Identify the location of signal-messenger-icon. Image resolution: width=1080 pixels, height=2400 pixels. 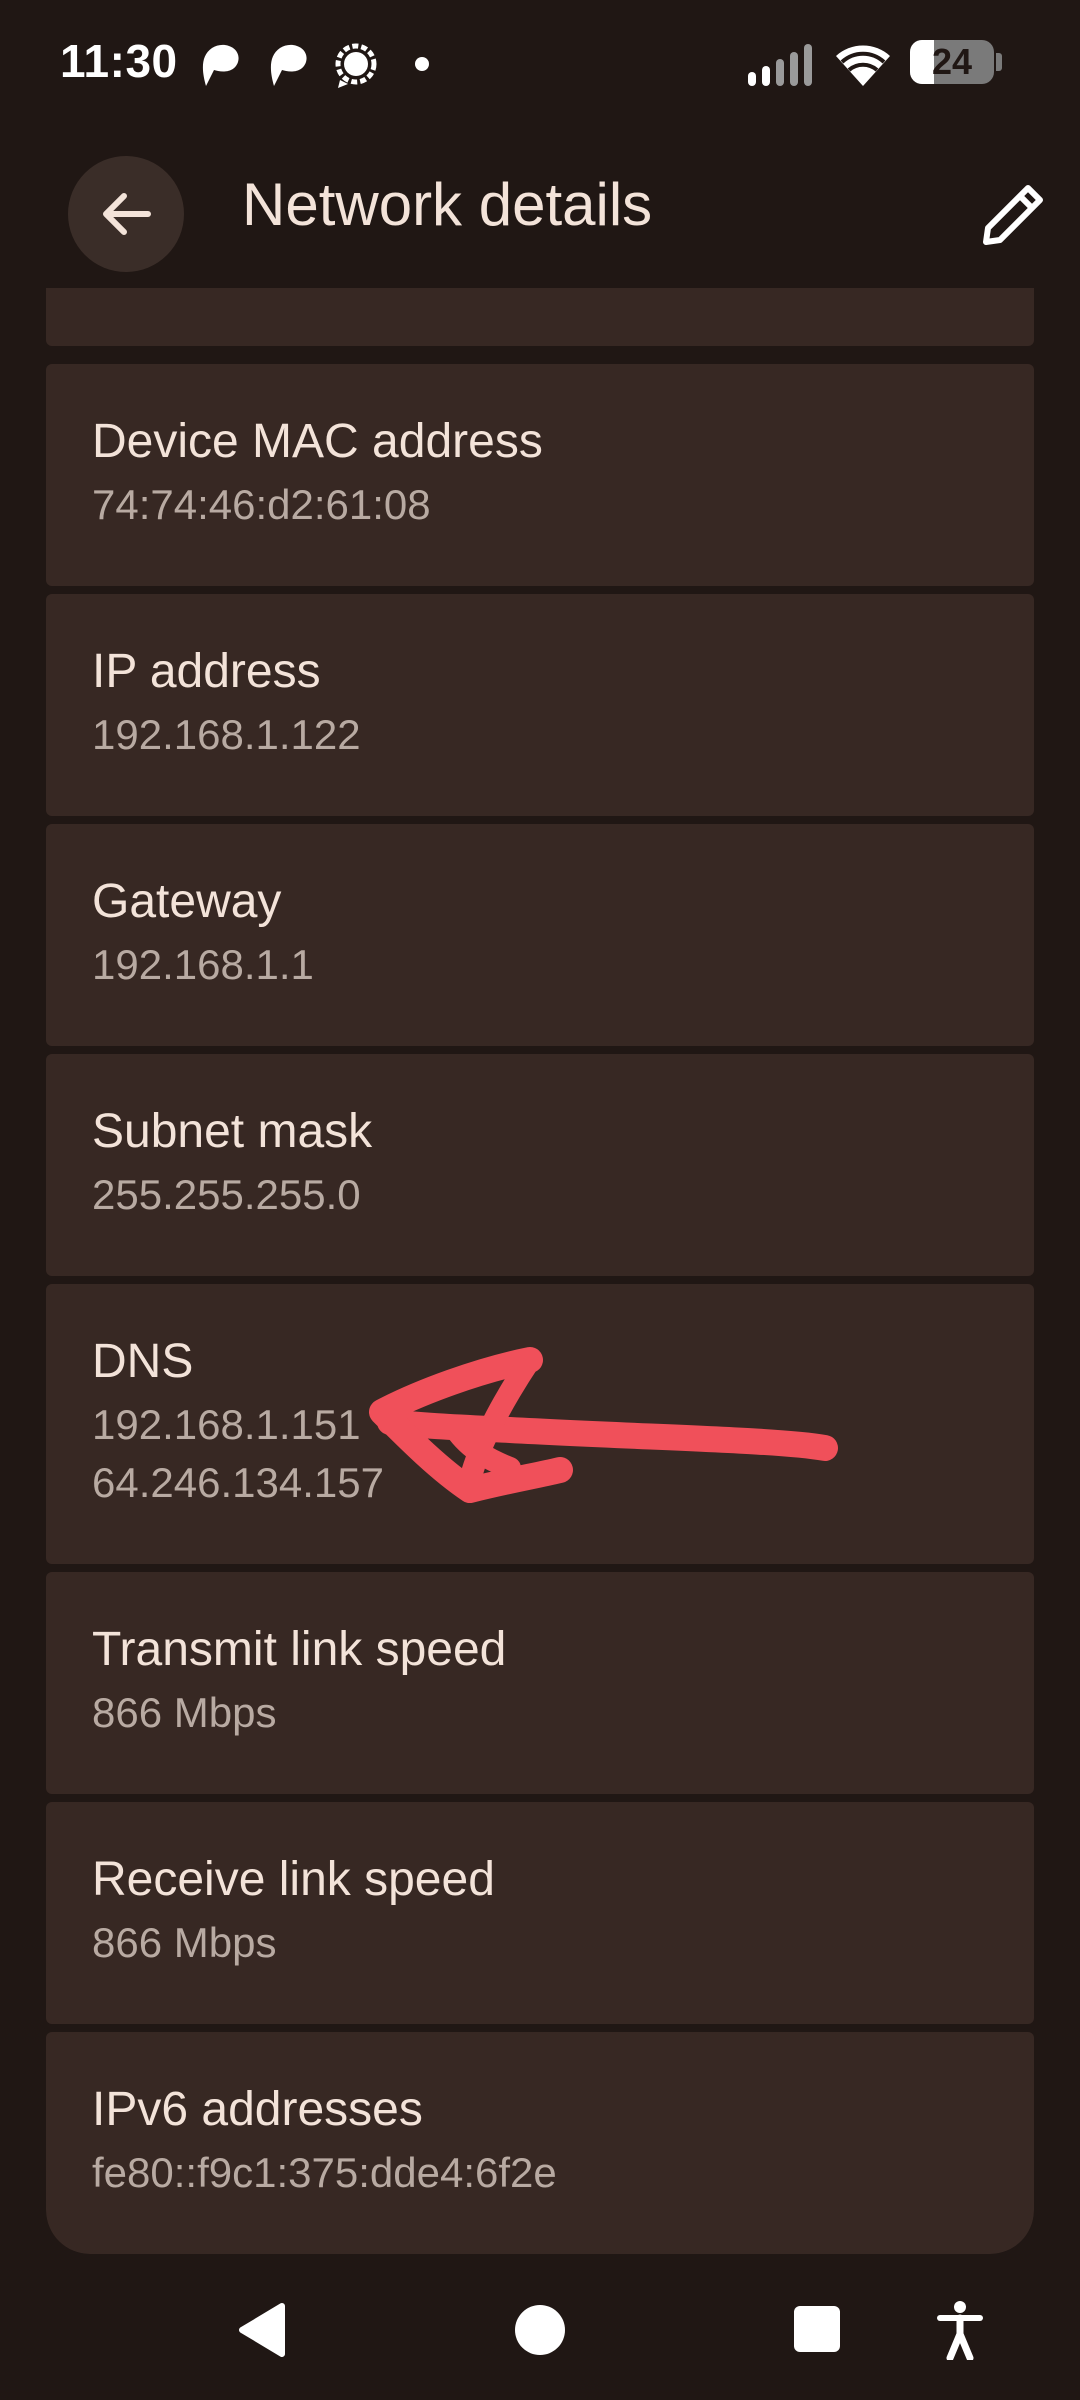
(356, 65).